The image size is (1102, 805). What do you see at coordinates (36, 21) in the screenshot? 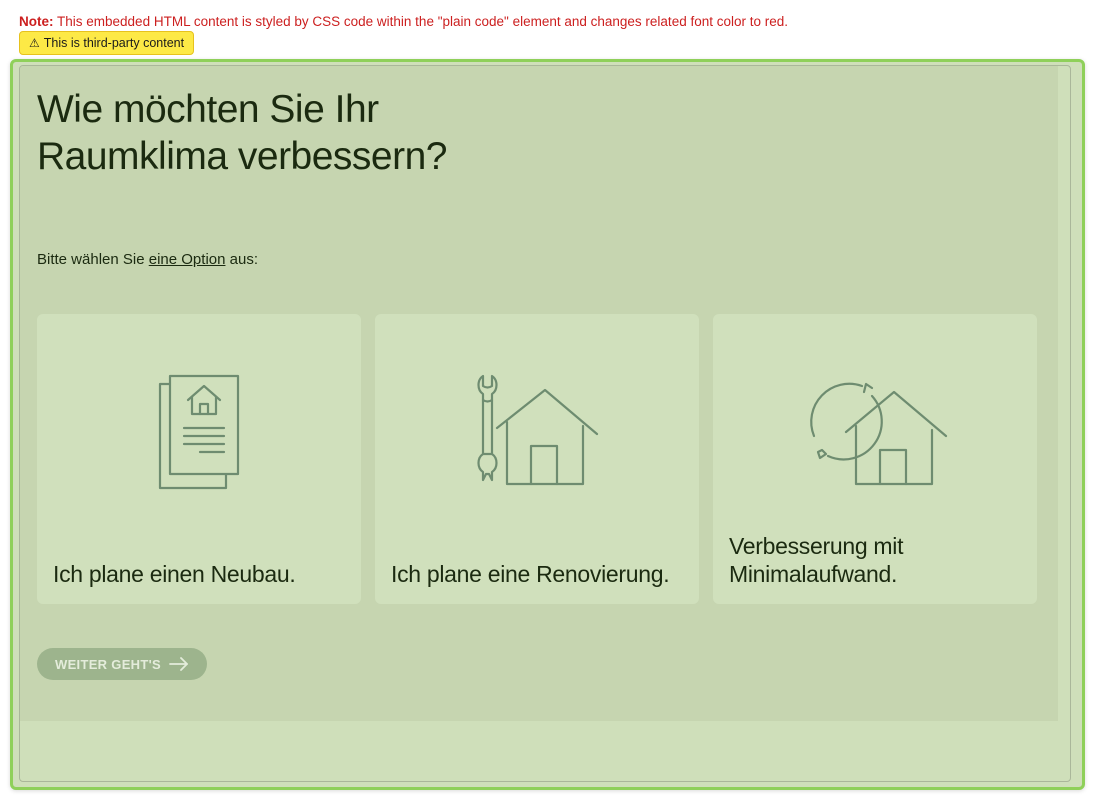
I see `note-label: Note:` at bounding box center [36, 21].